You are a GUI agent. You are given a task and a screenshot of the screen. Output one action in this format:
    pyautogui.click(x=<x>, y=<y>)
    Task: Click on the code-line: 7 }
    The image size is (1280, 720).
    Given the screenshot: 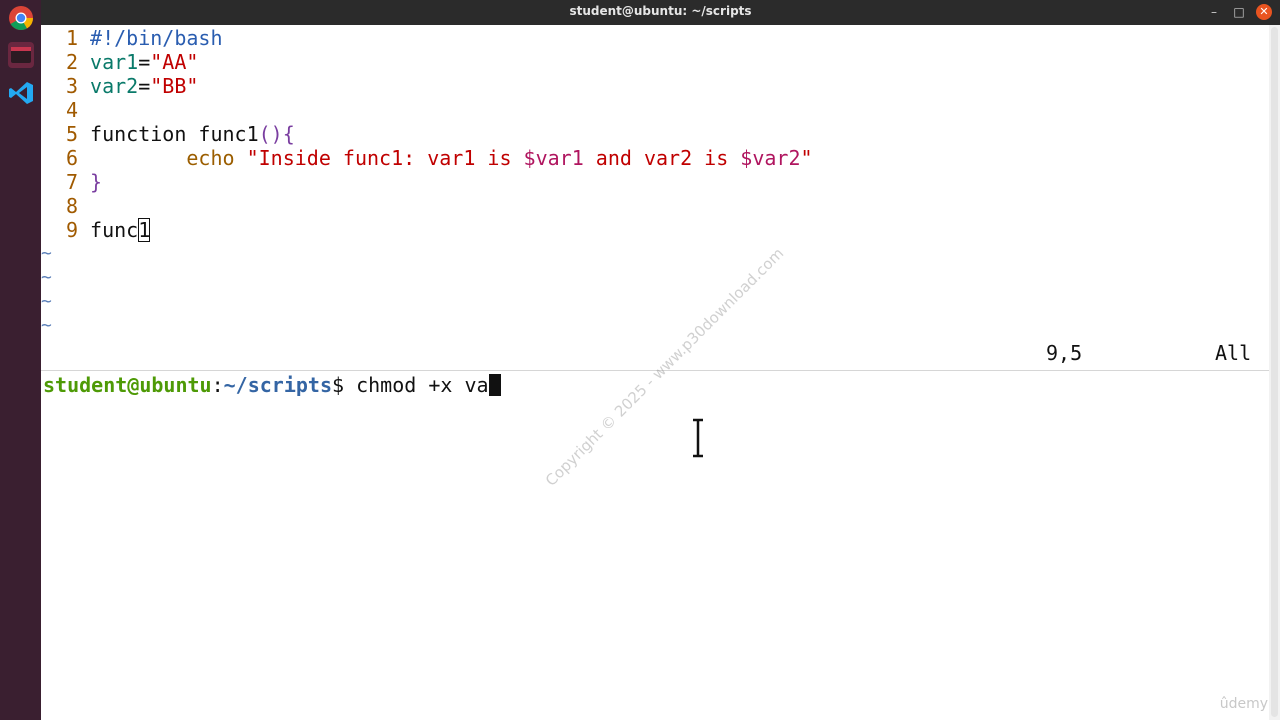 What is the action you would take?
    pyautogui.click(x=71, y=182)
    